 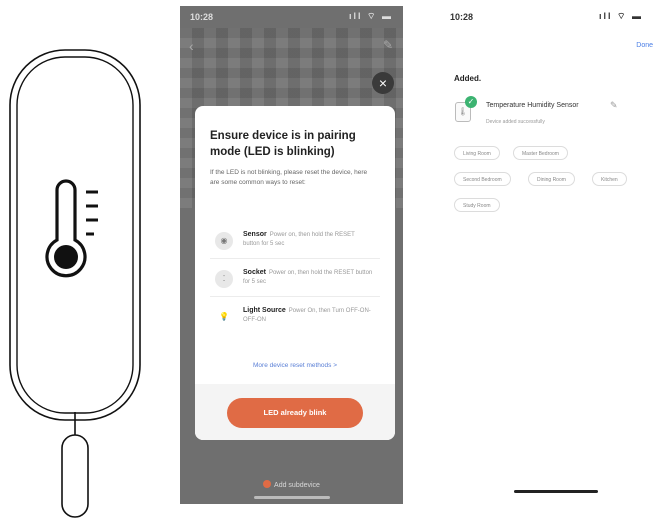 I want to click on device-status: Device added successfully, so click(x=515, y=122).